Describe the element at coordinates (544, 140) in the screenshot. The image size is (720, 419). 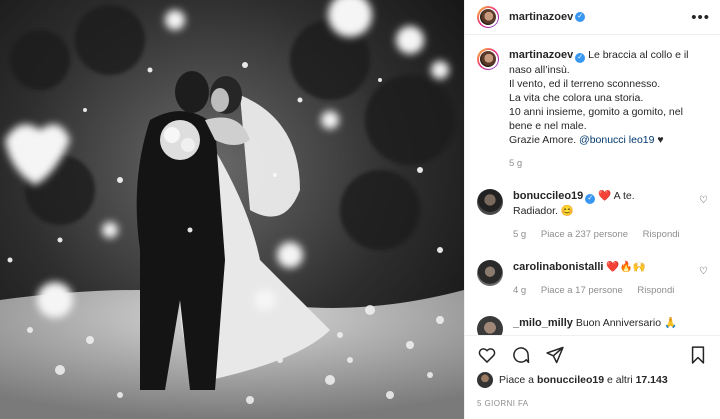
I see `caption-thanks: Grazie Amore.` at that location.